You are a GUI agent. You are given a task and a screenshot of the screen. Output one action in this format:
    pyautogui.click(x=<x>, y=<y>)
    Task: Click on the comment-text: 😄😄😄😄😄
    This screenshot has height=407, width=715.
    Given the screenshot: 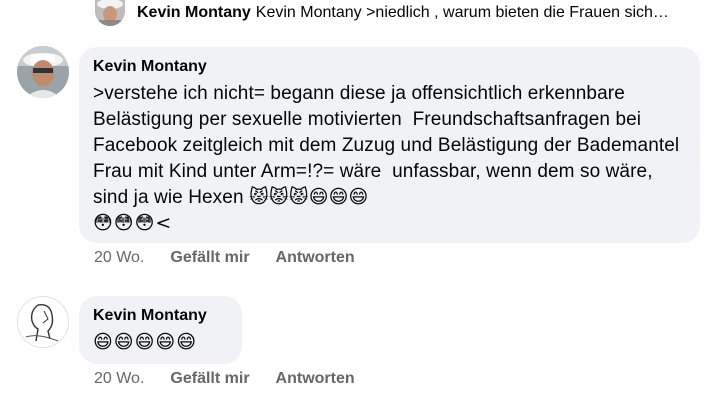 What is the action you would take?
    pyautogui.click(x=145, y=342)
    